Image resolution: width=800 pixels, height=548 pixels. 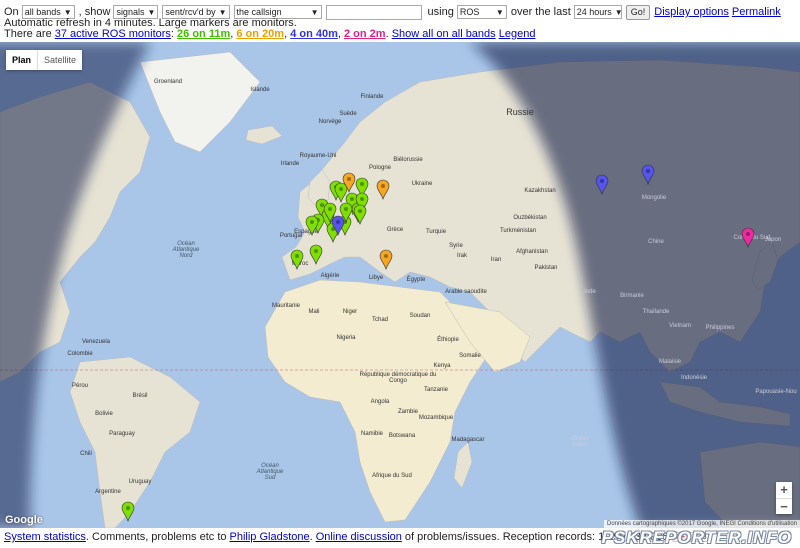 I want to click on band-2m-link: 2 on 2m, so click(x=365, y=34).